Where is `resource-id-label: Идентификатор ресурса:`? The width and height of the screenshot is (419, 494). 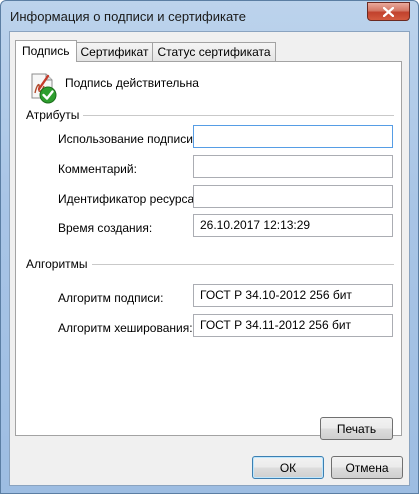
resource-id-label: Идентификатор ресурса: is located at coordinates (128, 199).